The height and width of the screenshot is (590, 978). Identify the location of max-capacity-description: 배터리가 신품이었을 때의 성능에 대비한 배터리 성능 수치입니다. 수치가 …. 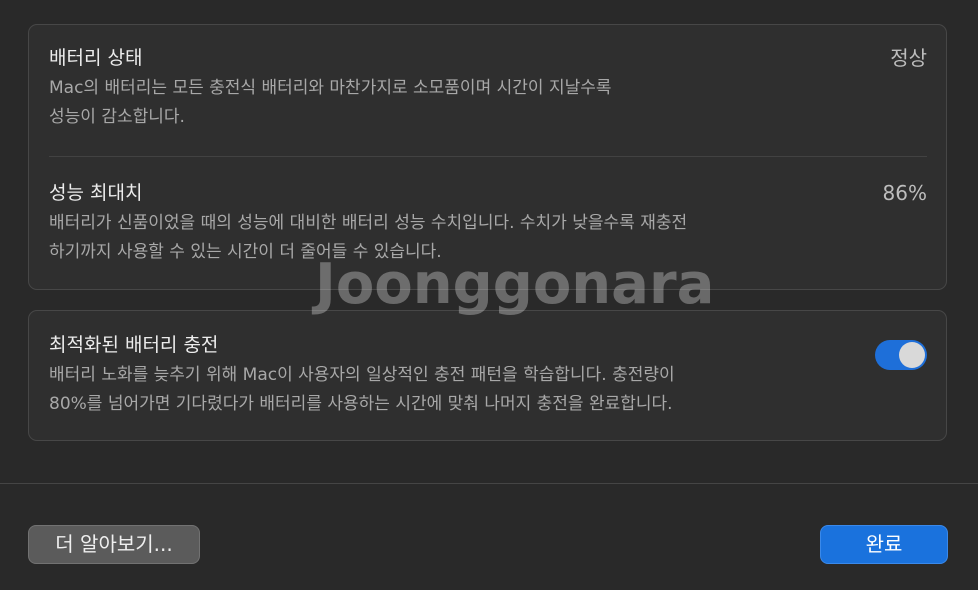
(368, 237).